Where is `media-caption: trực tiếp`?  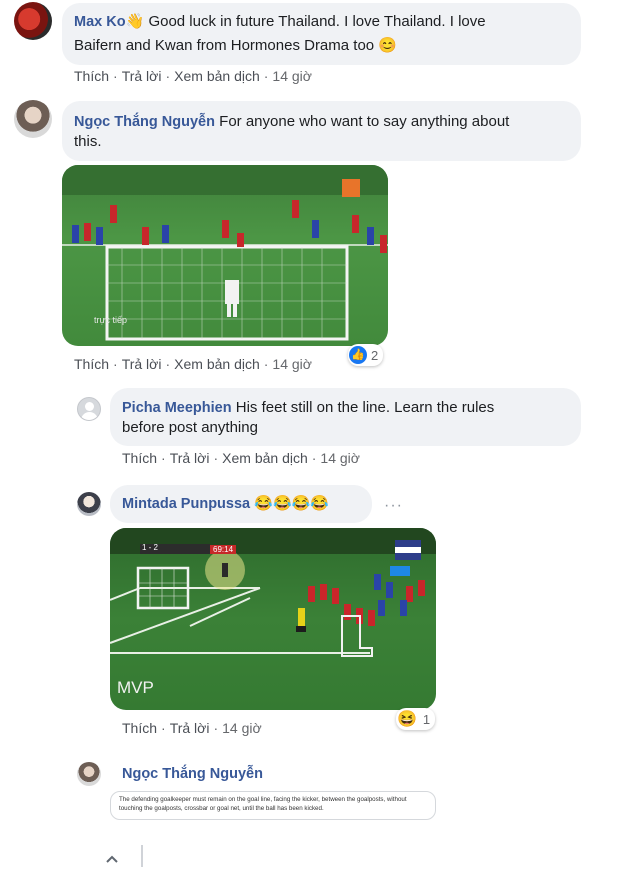 media-caption: trực tiếp is located at coordinates (111, 320).